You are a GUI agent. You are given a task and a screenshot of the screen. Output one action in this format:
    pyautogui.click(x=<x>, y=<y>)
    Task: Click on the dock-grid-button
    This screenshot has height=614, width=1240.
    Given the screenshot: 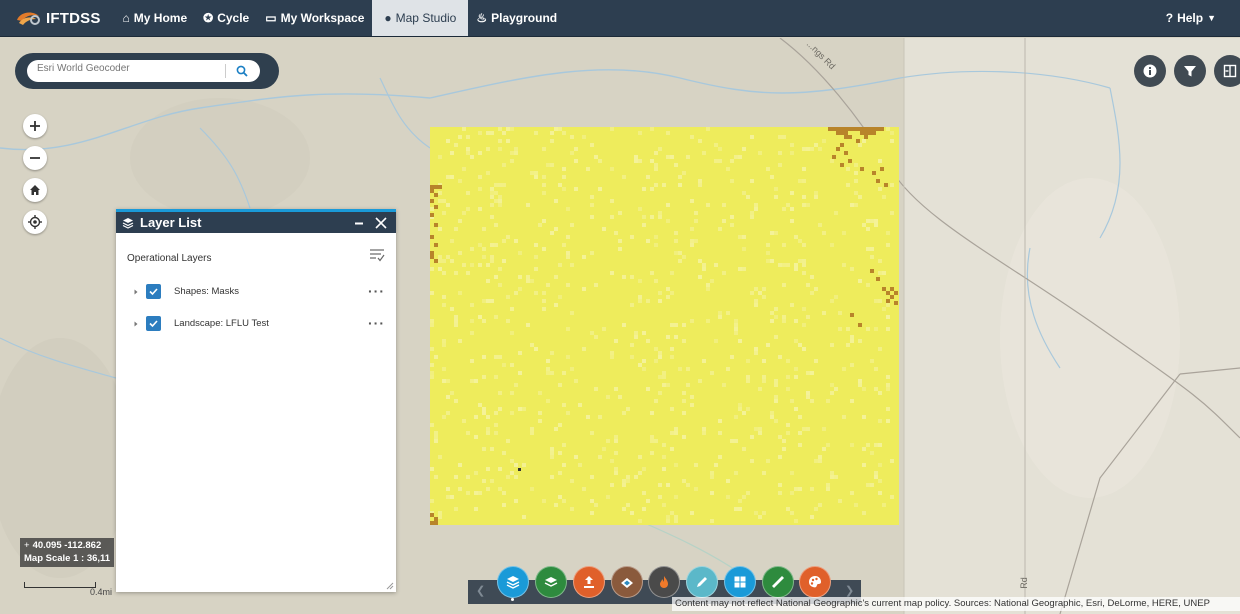 What is the action you would take?
    pyautogui.click(x=740, y=582)
    